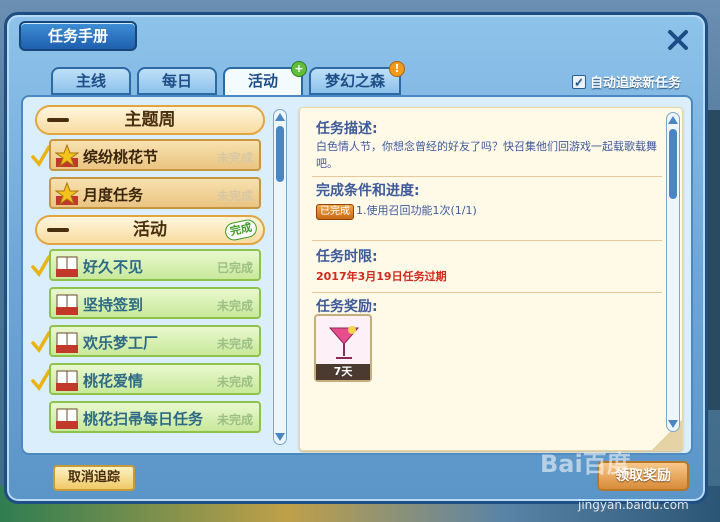  I want to click on group-header-theme-week: 主题周, so click(150, 120).